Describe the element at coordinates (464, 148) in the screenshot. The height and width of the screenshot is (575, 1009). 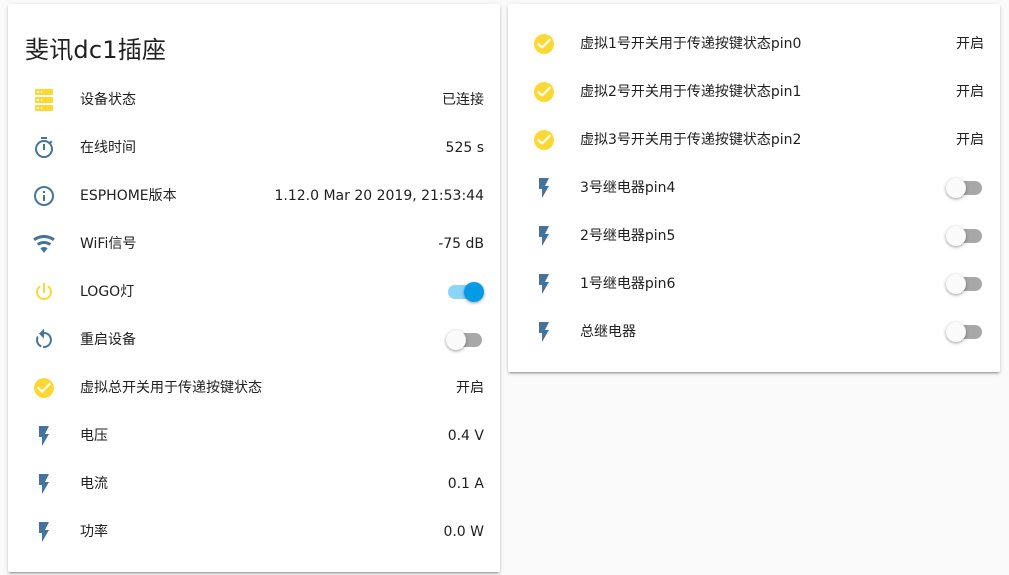
I see `row-value: 525 s` at that location.